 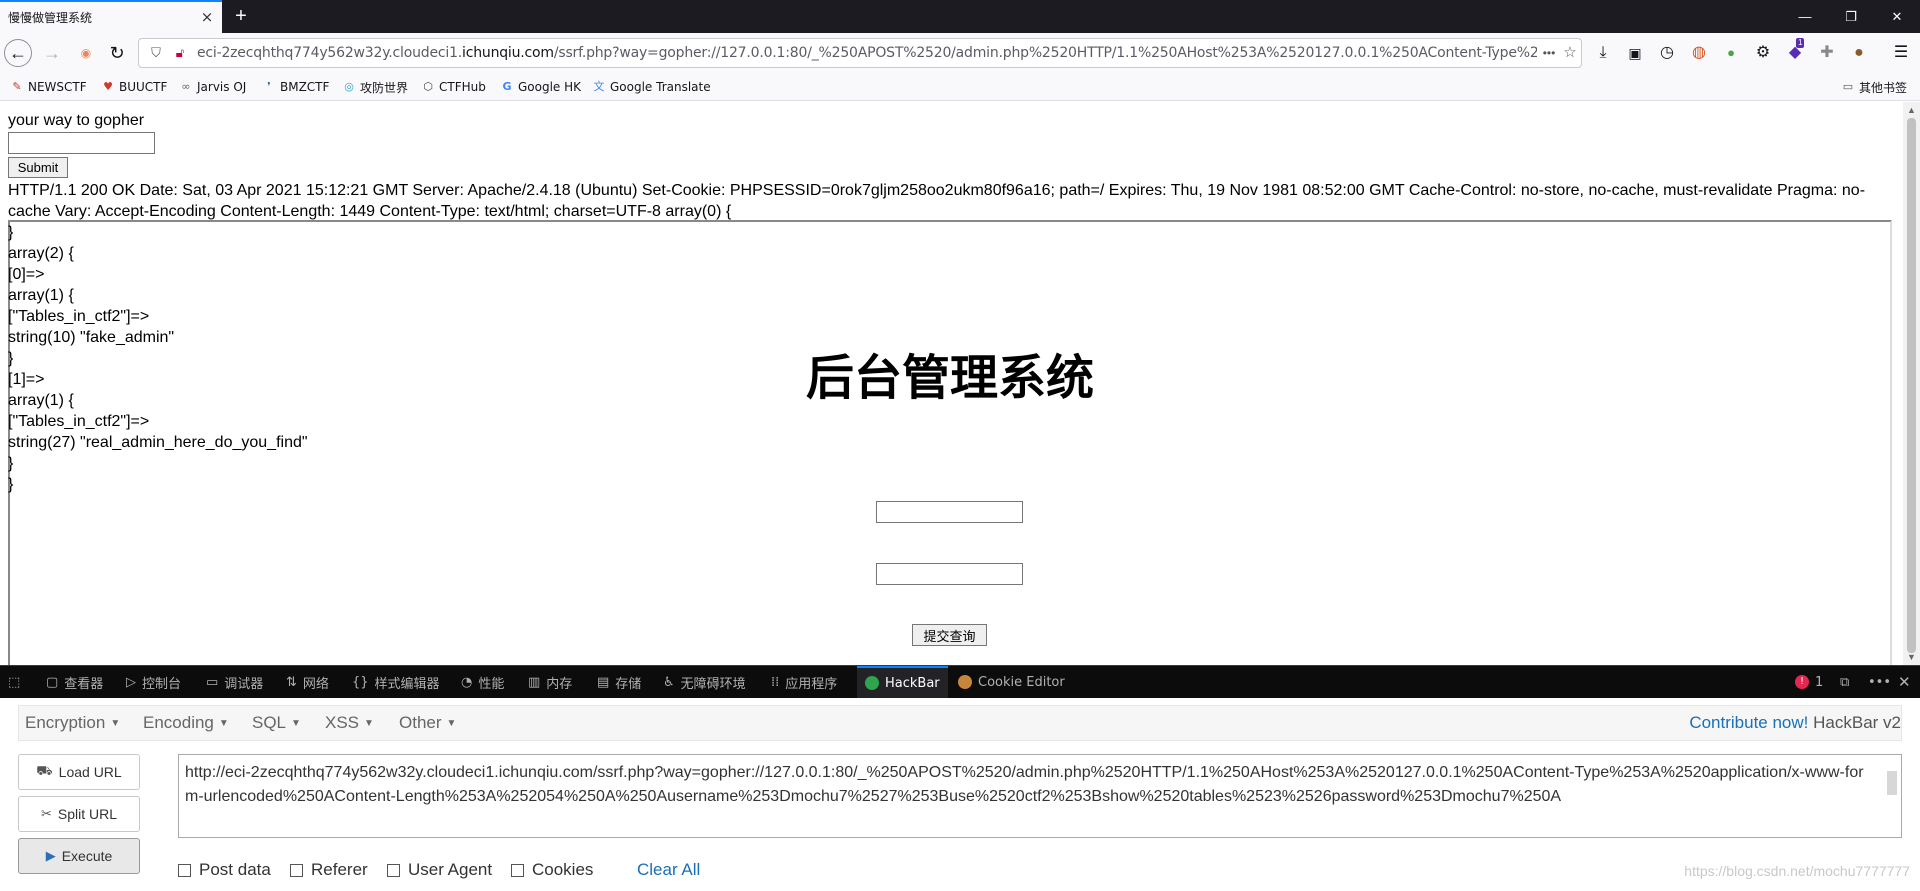 What do you see at coordinates (1911, 110) in the screenshot?
I see `scroll-up-icon: ▲` at bounding box center [1911, 110].